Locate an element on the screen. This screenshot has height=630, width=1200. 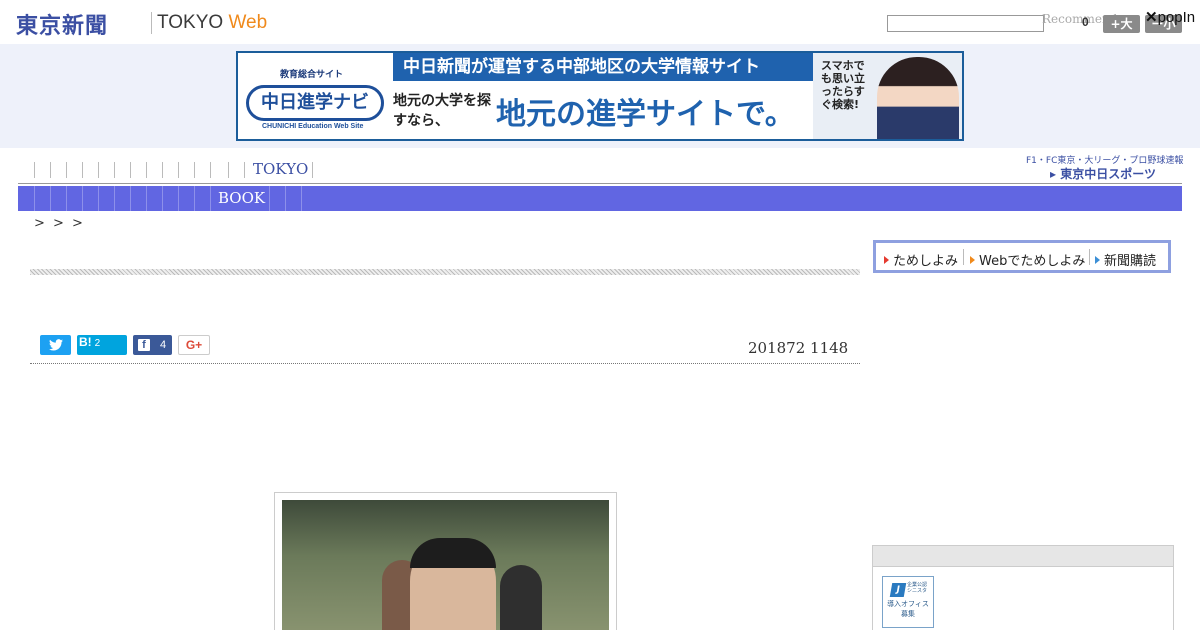
recommend-count: 0 is located at coordinates (1085, 22).